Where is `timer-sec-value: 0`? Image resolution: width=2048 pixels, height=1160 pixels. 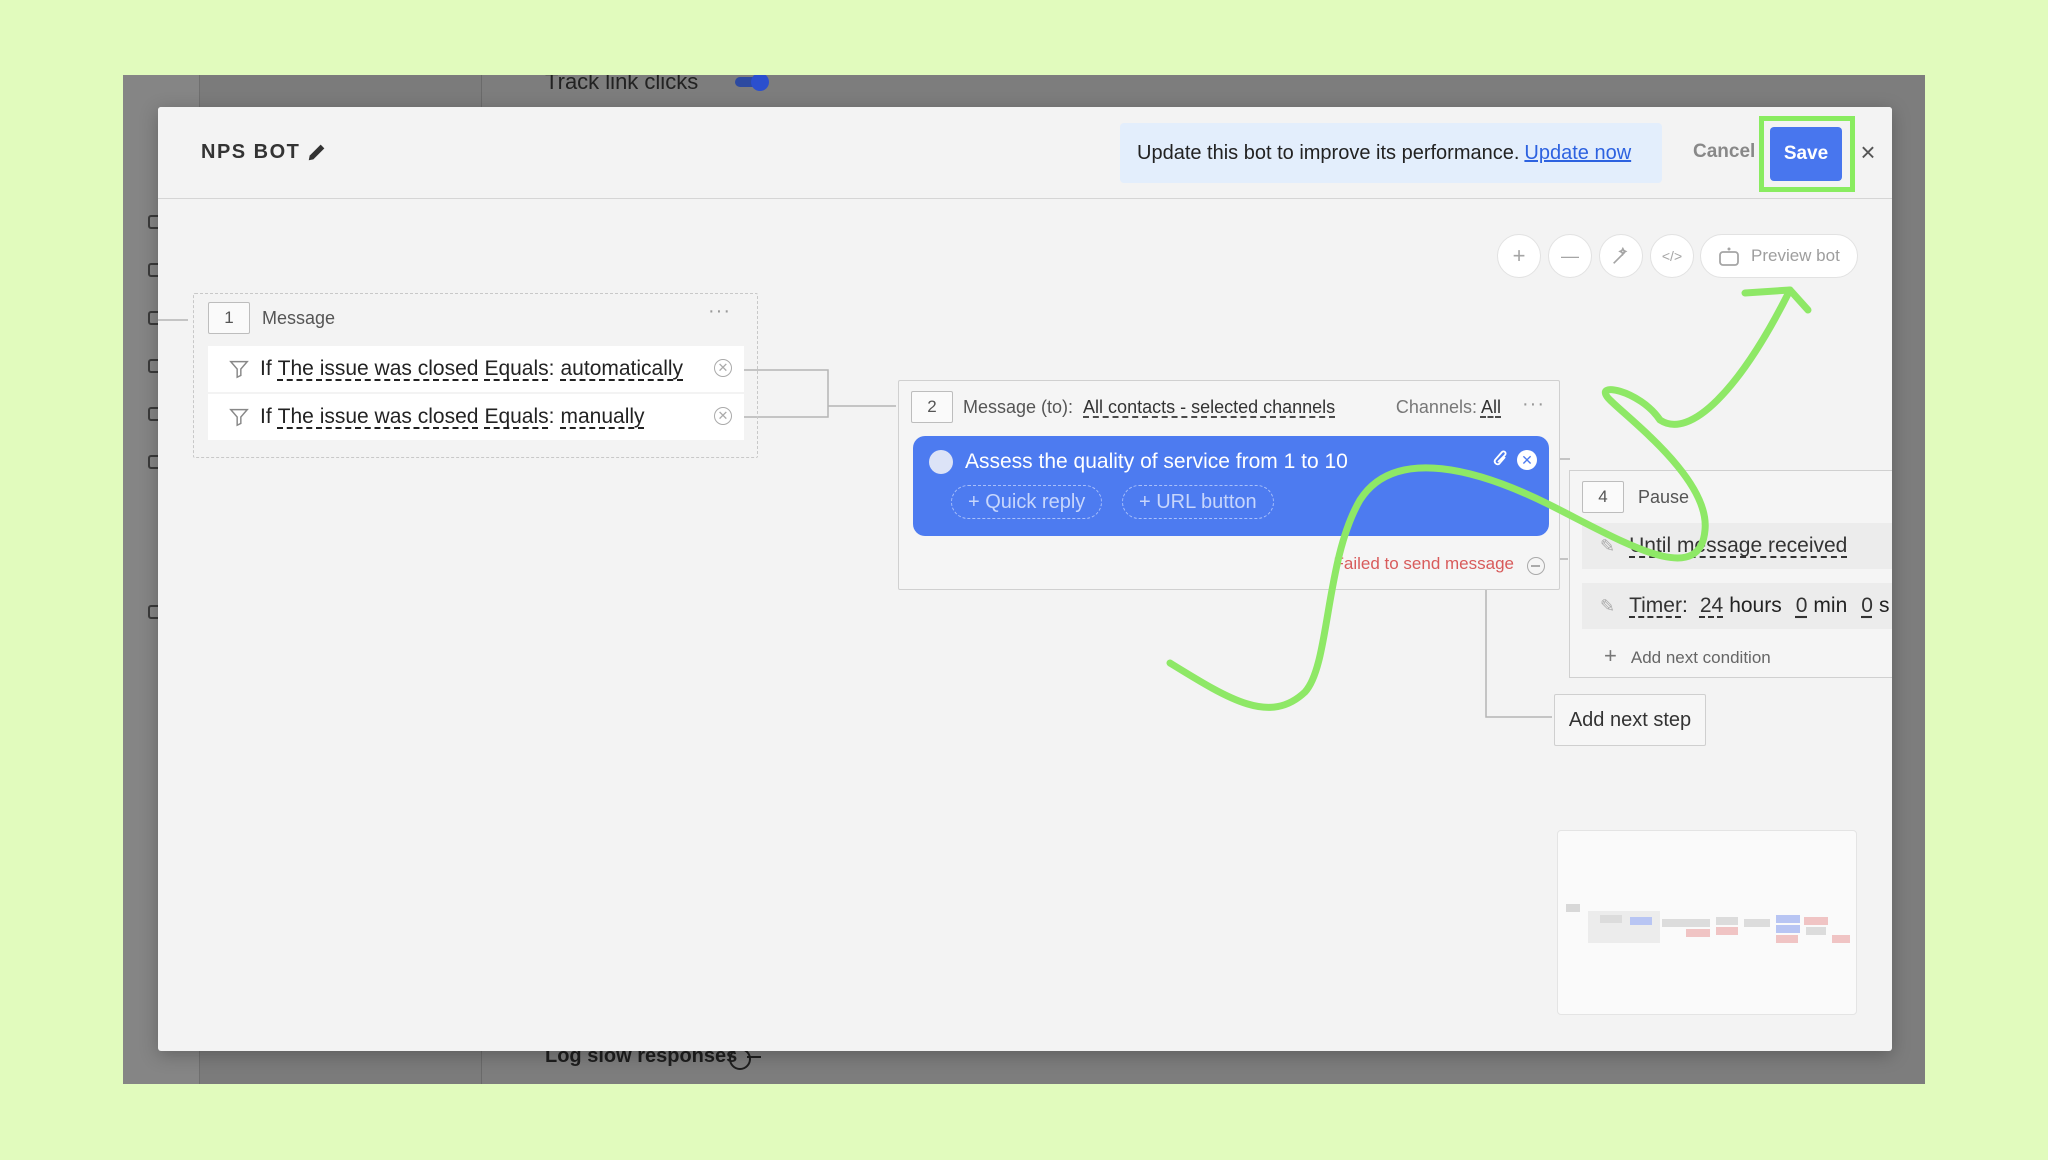 timer-sec-value: 0 is located at coordinates (1867, 606).